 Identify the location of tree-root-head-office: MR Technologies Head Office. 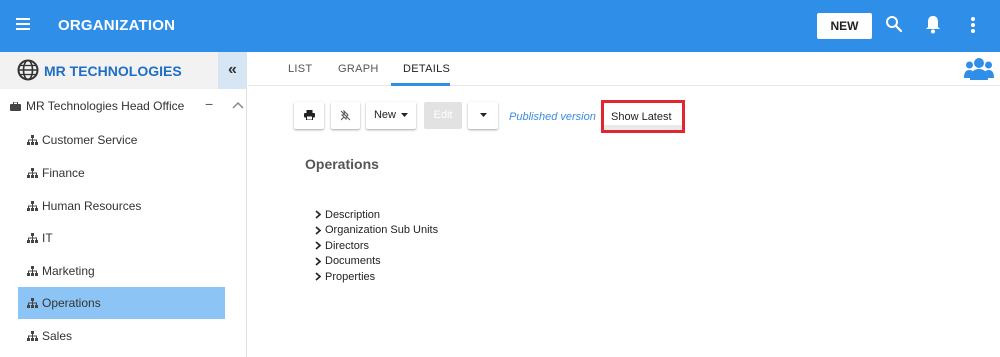
(97, 106).